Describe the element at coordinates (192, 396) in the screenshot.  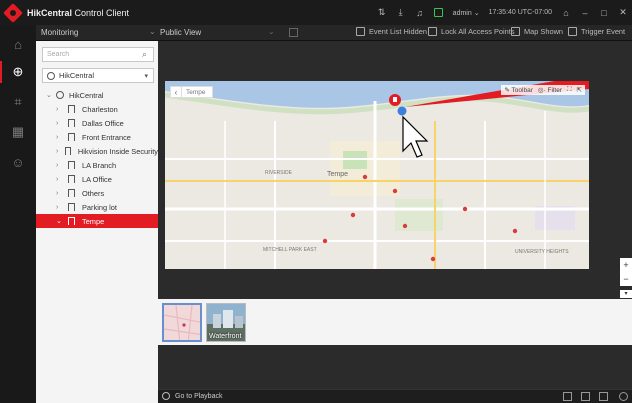
I see `go-to-playback-button: Go to Playback` at that location.